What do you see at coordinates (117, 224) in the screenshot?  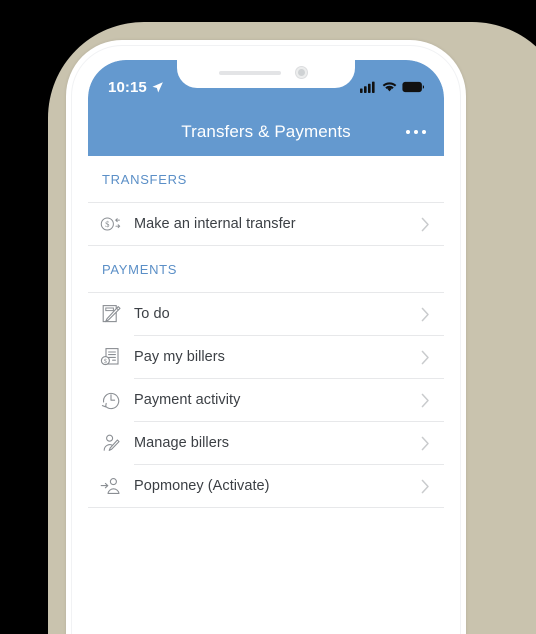 I see `dollar-transfer-icon: $` at bounding box center [117, 224].